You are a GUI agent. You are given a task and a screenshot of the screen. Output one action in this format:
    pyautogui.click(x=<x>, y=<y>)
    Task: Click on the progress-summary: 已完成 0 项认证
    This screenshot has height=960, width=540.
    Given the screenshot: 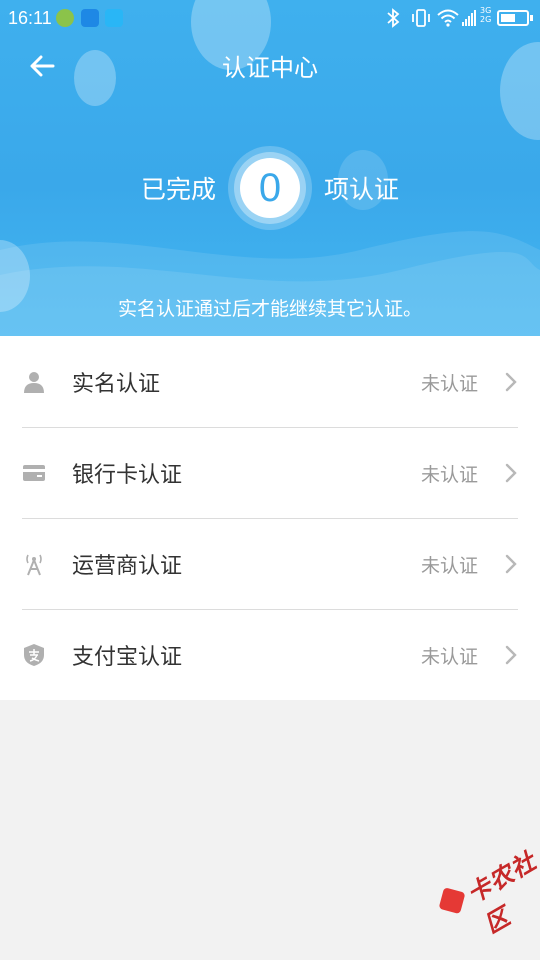 What is the action you would take?
    pyautogui.click(x=270, y=188)
    